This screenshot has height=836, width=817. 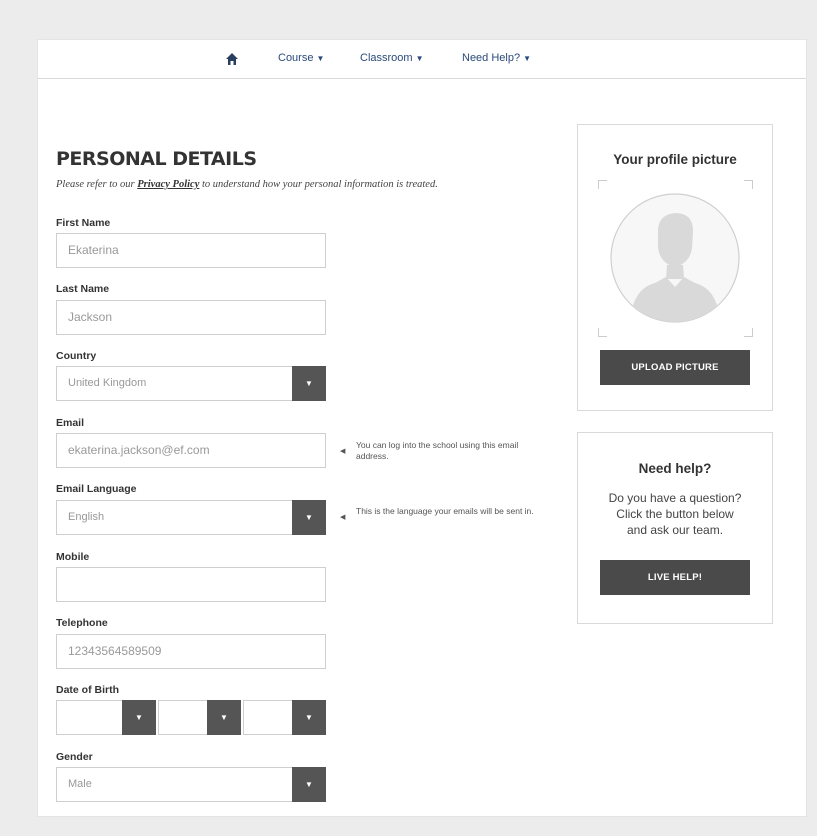 What do you see at coordinates (96, 489) in the screenshot?
I see `email-language-label: Email Language` at bounding box center [96, 489].